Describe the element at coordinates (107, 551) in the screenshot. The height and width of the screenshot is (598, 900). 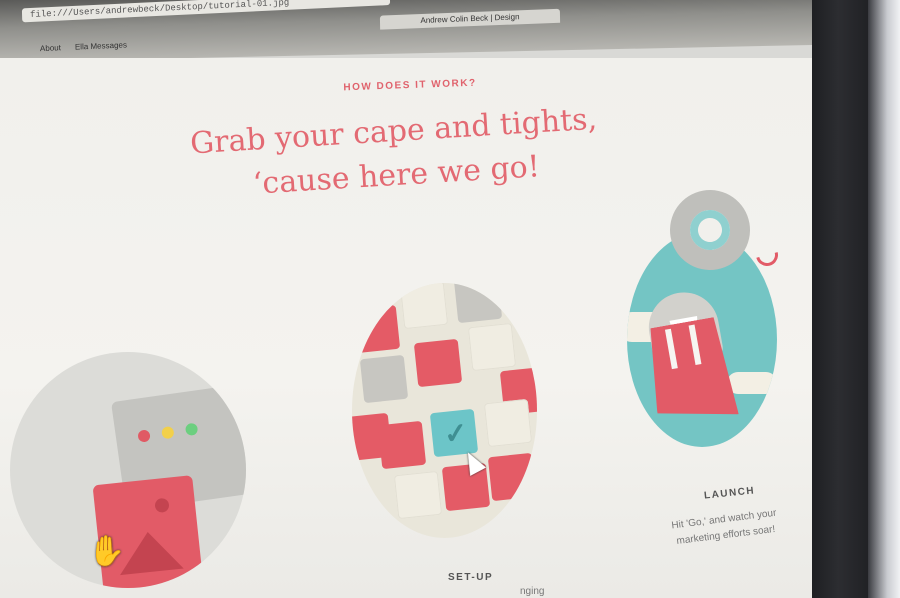
I see `hand-cursor-icon: ✋` at that location.